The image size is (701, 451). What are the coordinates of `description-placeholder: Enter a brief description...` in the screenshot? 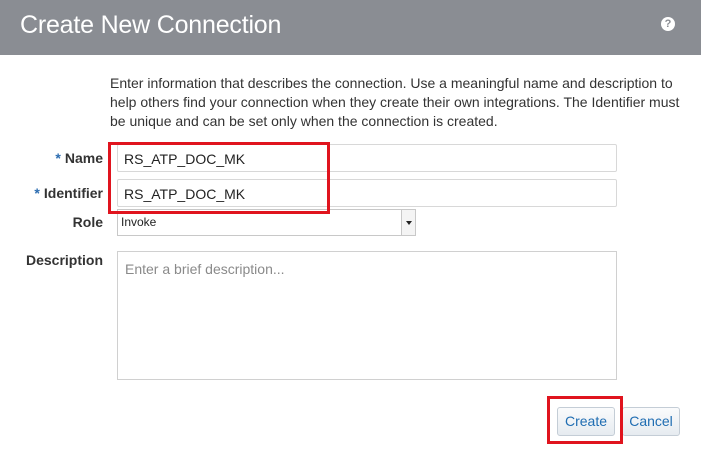 It's located at (205, 269).